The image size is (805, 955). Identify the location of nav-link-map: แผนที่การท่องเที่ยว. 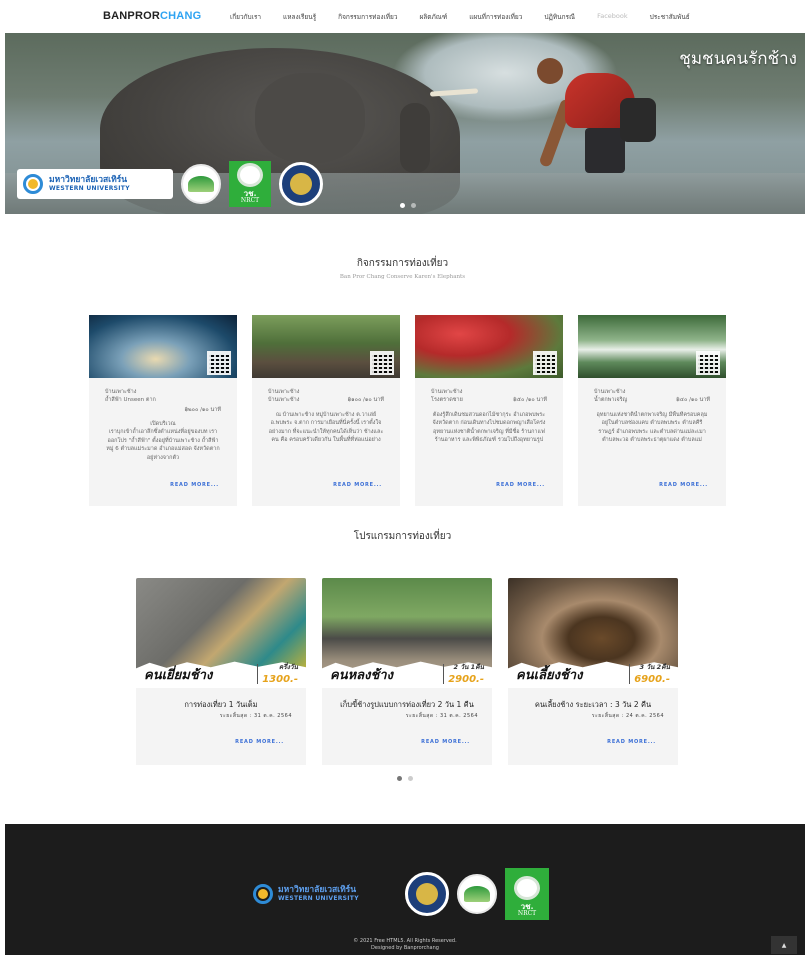
(495, 17).